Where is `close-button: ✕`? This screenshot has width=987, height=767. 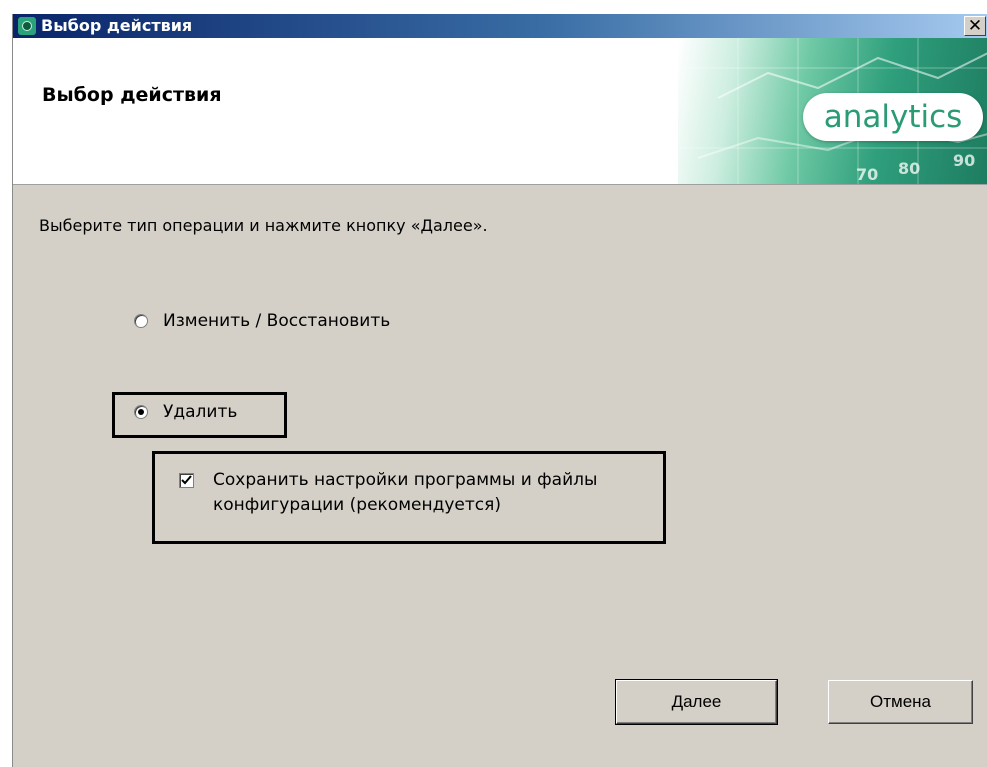 close-button: ✕ is located at coordinates (975, 26).